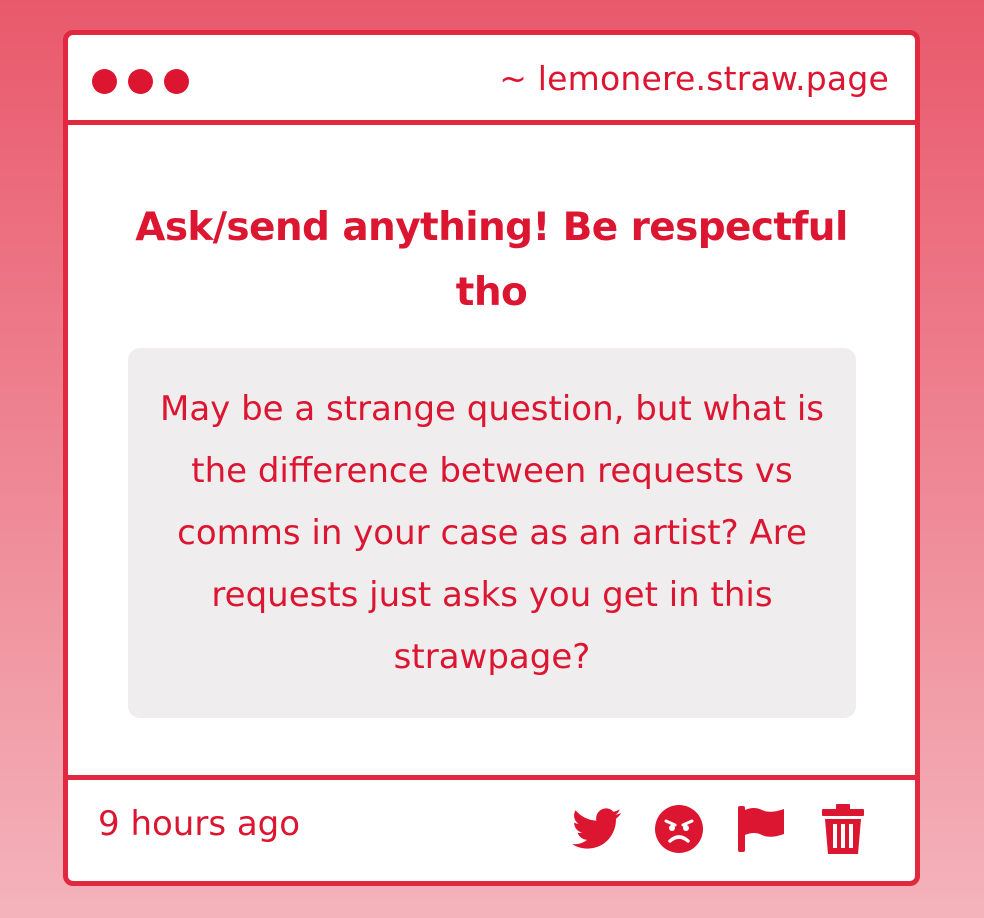 This screenshot has height=918, width=984. I want to click on flag-icon, so click(761, 829).